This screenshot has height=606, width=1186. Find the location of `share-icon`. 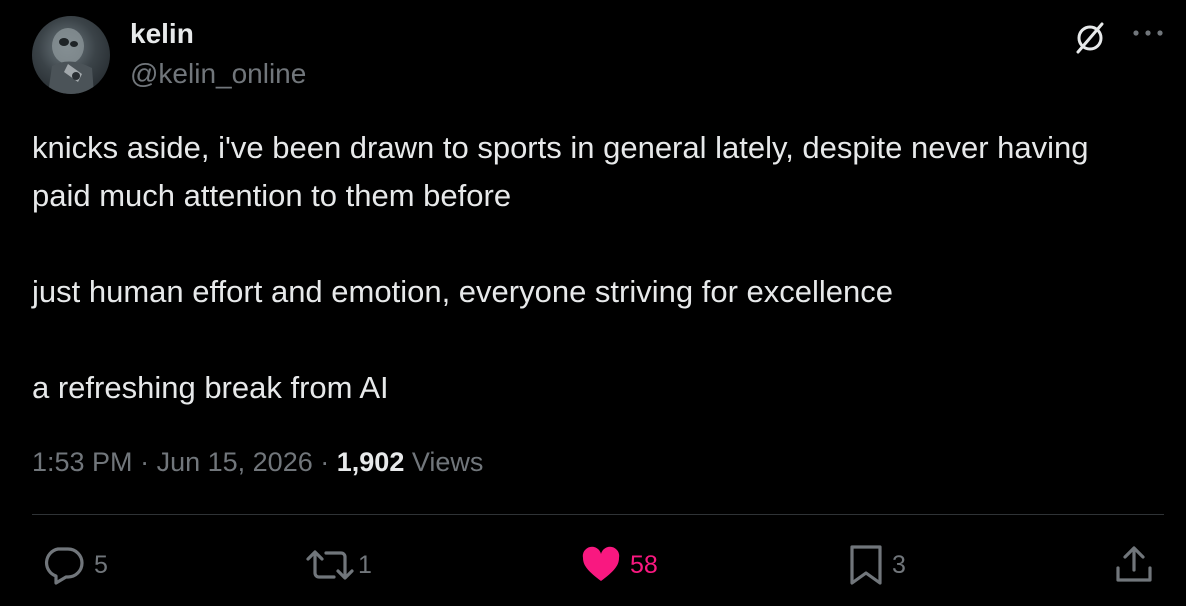

share-icon is located at coordinates (1134, 564).